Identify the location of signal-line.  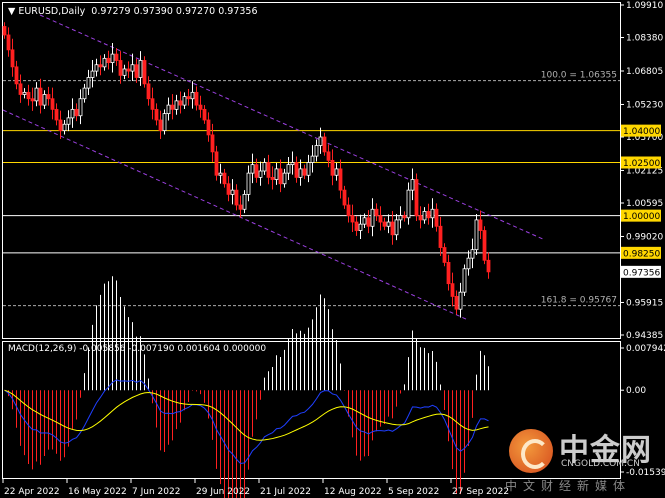
(246, 415).